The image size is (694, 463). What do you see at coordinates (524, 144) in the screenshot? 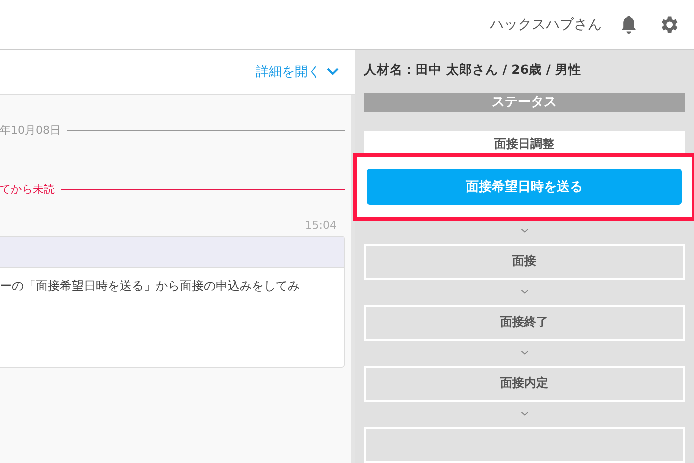
I see `stage-label: 面接日調整` at bounding box center [524, 144].